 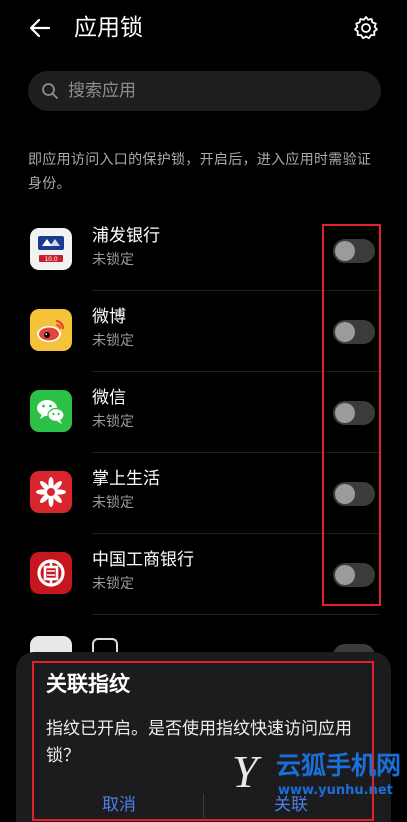 What do you see at coordinates (51, 259) in the screenshot?
I see `svg-text: 10.0` at bounding box center [51, 259].